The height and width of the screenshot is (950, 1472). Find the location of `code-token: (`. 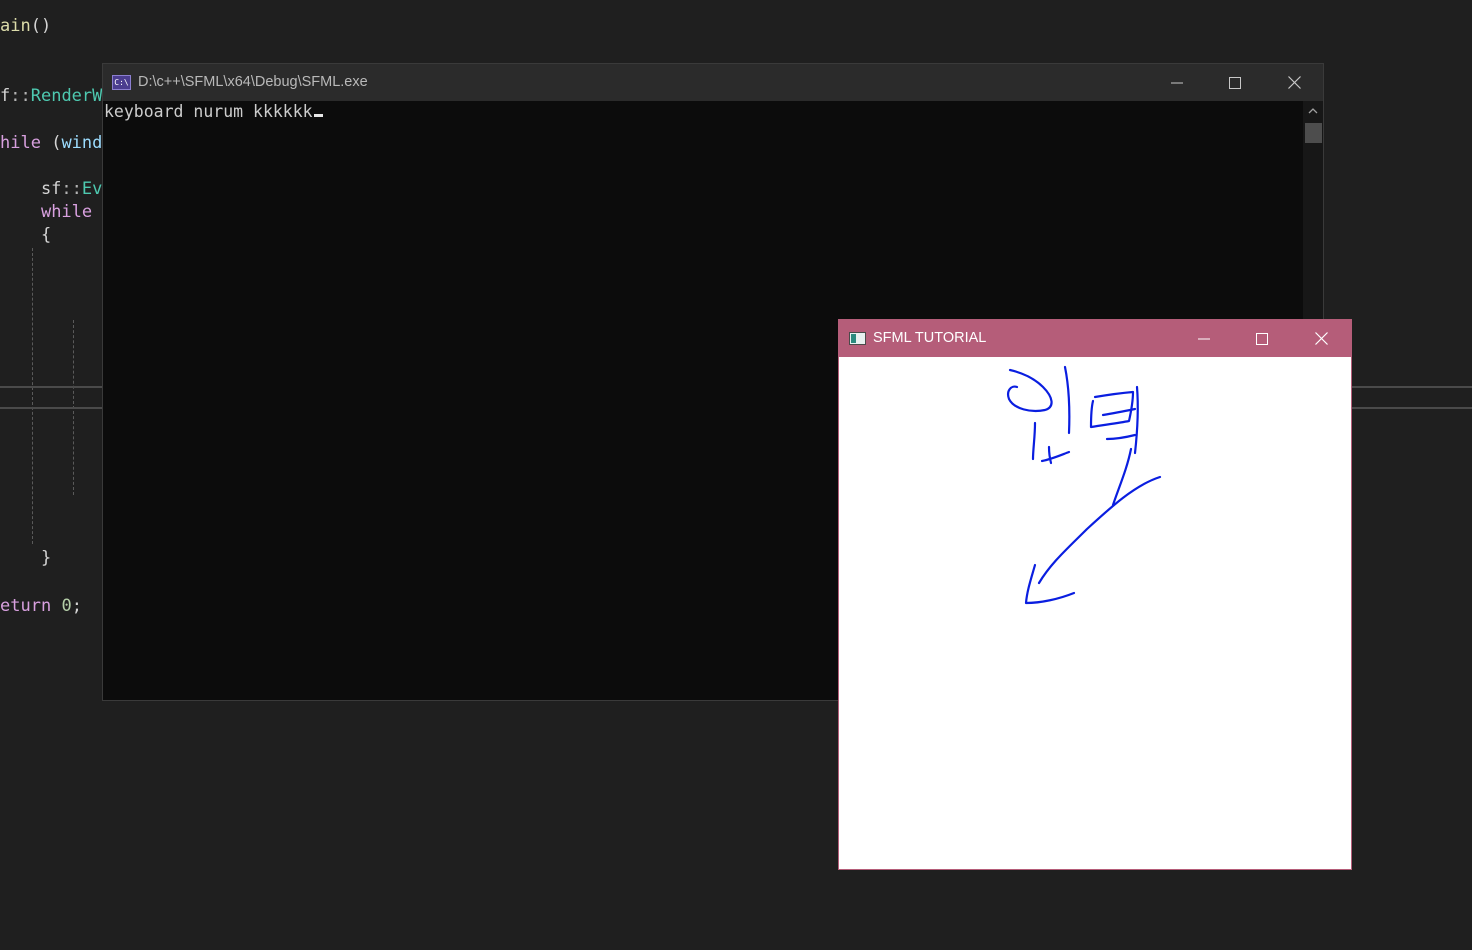

code-token: ( is located at coordinates (51, 143).